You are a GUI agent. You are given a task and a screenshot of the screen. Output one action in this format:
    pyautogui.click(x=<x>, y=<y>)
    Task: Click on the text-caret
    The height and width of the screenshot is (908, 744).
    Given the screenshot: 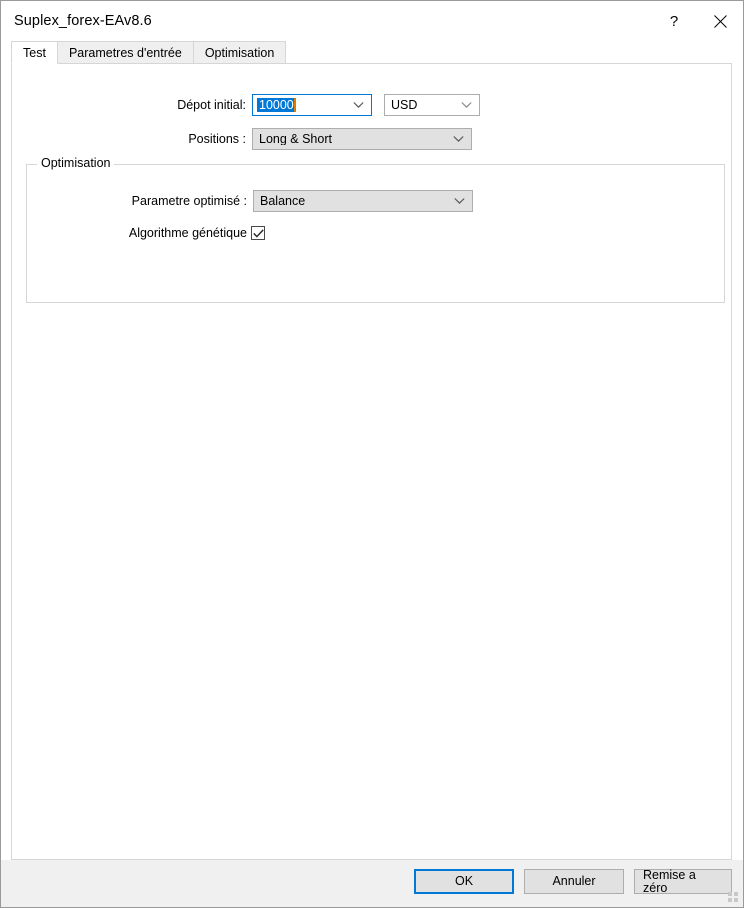 What is the action you would take?
    pyautogui.click(x=294, y=105)
    